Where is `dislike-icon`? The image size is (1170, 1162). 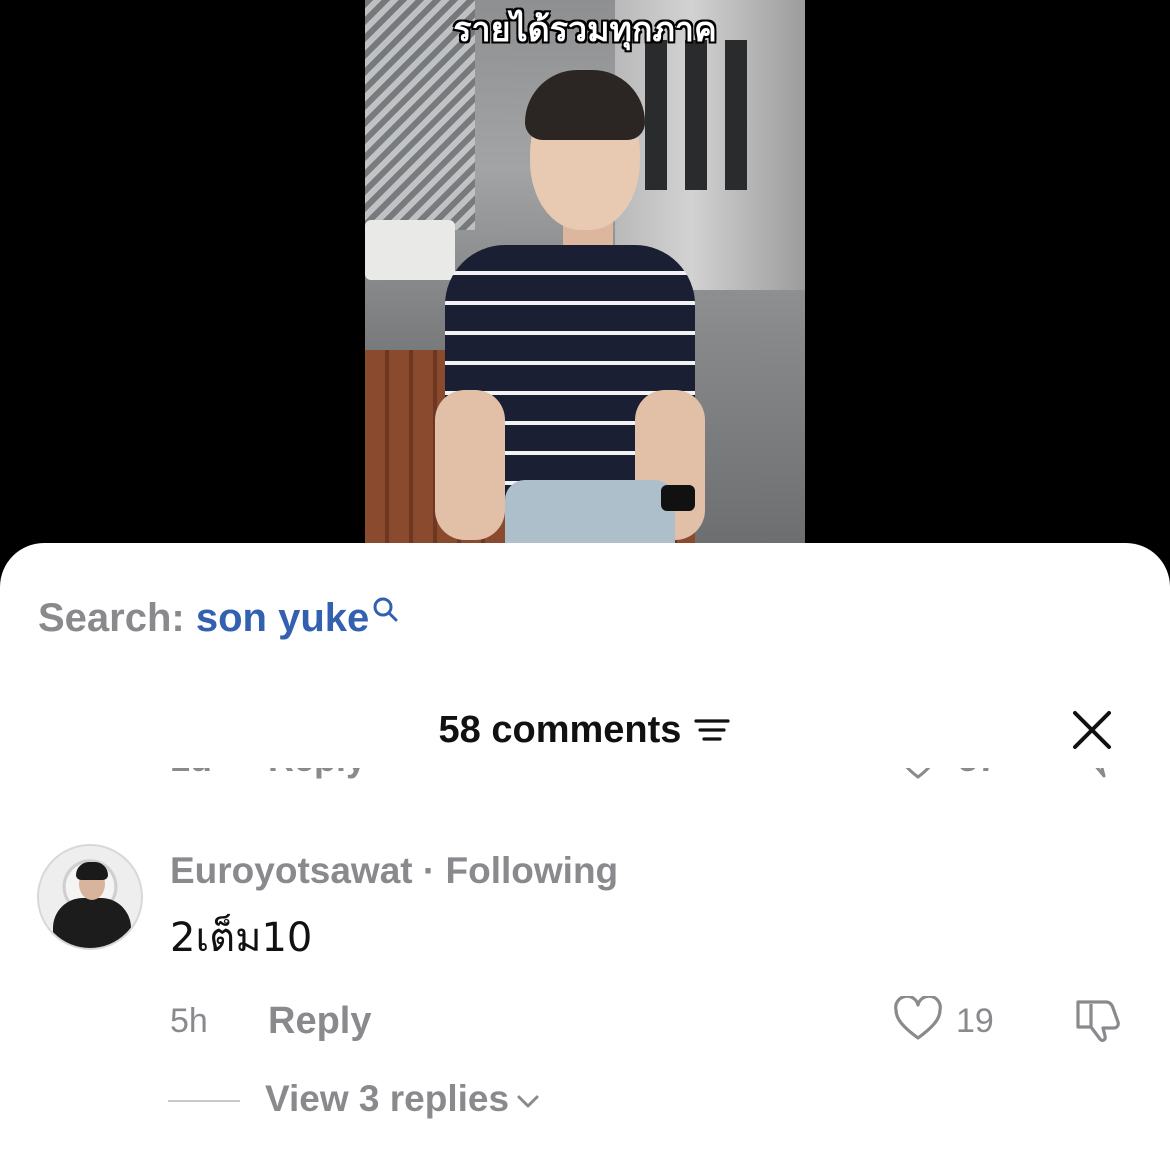
dislike-icon is located at coordinates (1098, 1020).